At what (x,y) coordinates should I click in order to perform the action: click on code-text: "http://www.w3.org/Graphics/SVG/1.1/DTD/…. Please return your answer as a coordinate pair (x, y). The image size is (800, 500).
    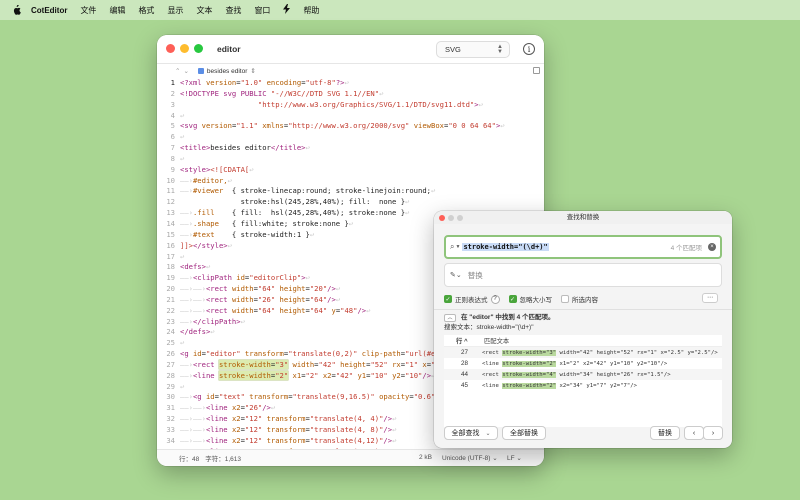
    Looking at the image, I should click on (329, 105).